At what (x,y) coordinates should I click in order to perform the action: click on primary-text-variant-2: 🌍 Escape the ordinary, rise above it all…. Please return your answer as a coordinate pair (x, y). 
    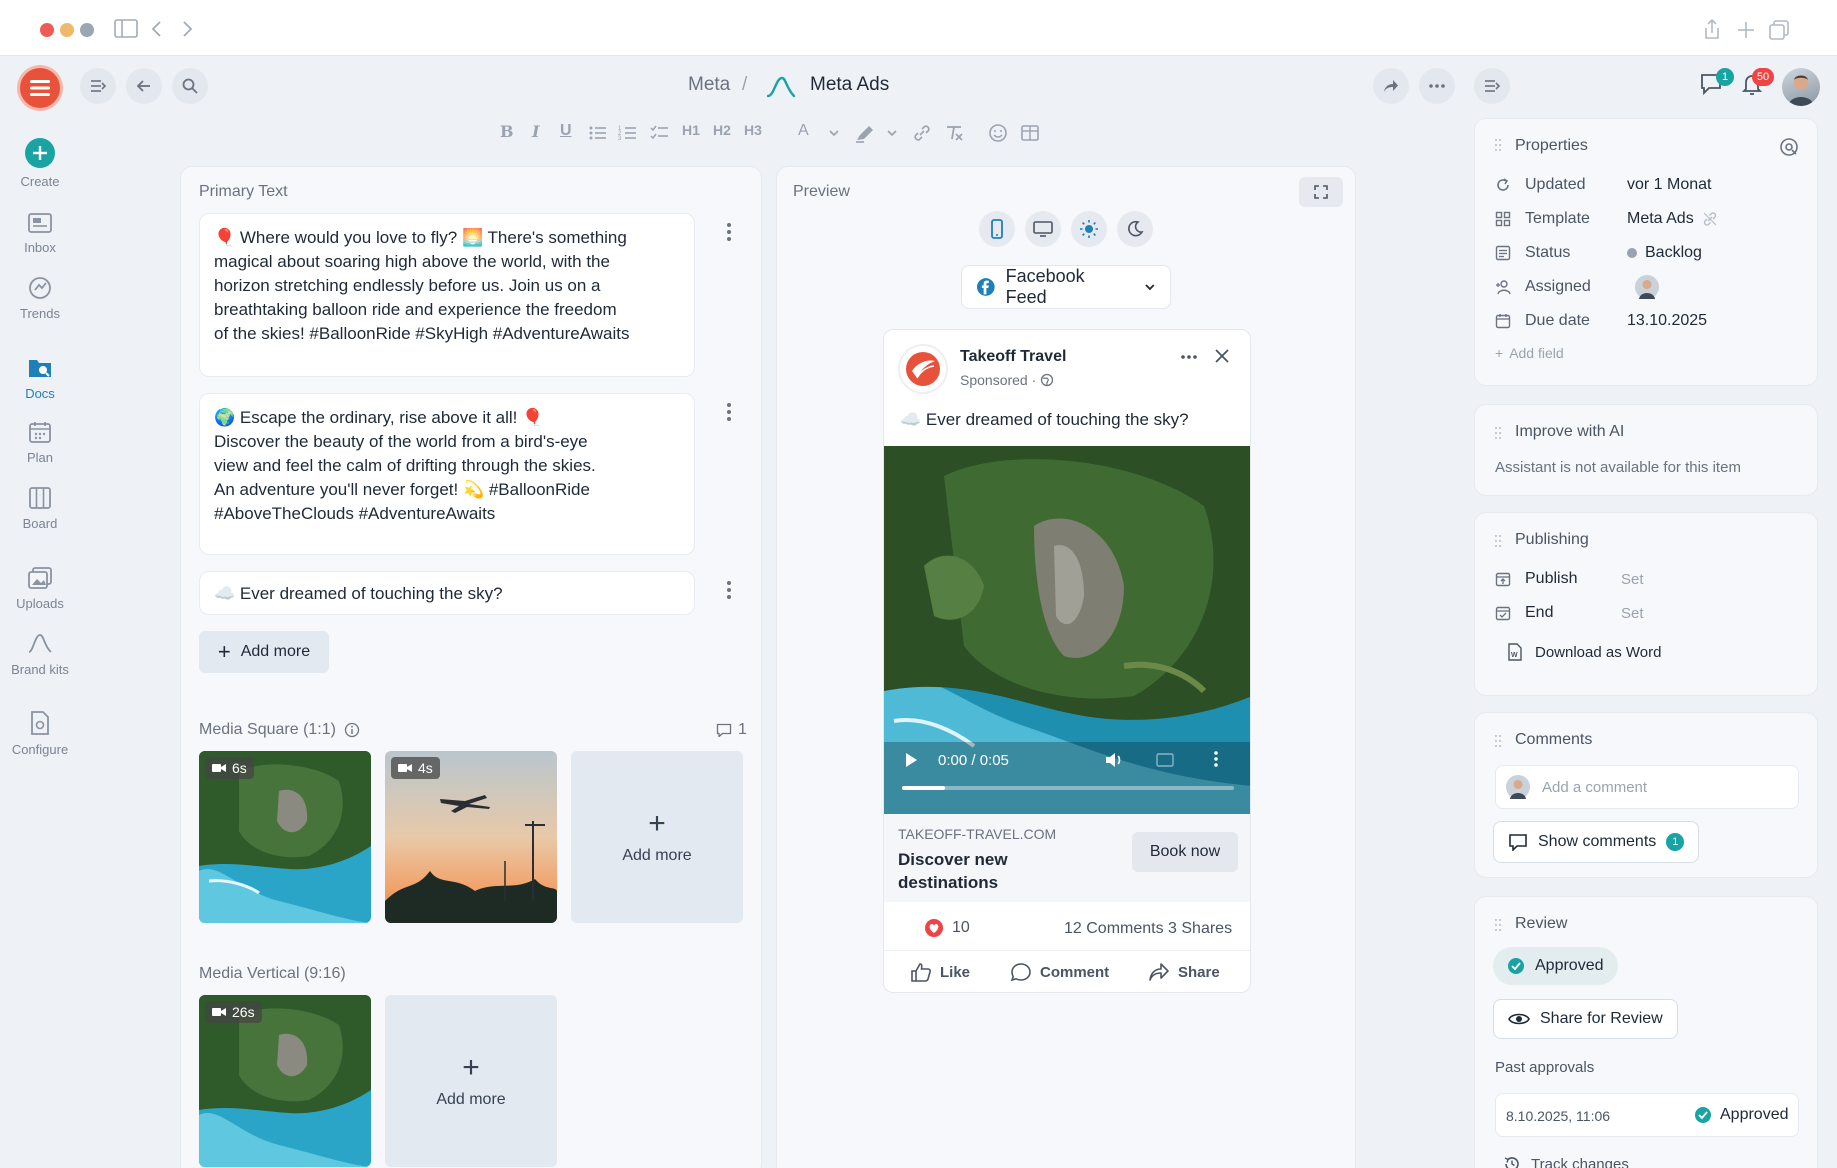
    Looking at the image, I should click on (447, 474).